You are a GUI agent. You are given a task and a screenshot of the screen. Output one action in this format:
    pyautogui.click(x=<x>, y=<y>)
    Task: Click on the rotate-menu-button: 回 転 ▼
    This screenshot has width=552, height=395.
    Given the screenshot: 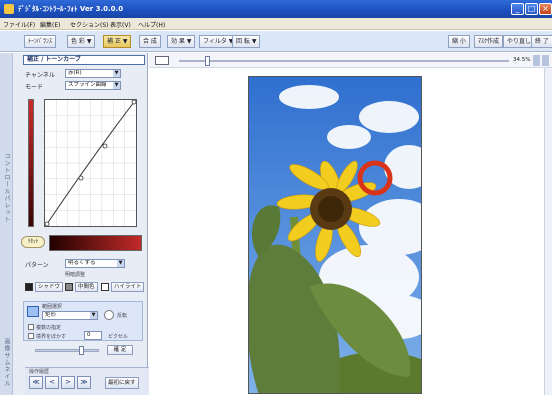 What is the action you would take?
    pyautogui.click(x=246, y=41)
    